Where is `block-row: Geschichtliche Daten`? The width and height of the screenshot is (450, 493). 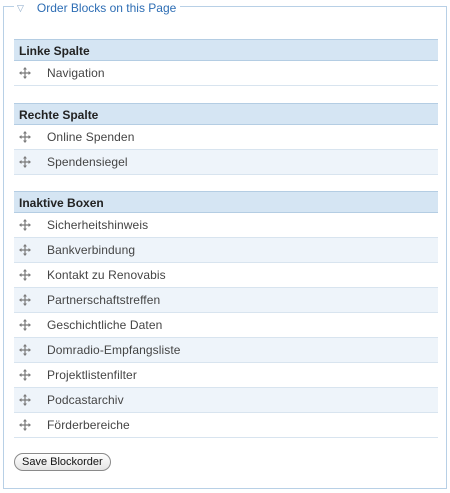 block-row: Geschichtliche Daten is located at coordinates (226, 325).